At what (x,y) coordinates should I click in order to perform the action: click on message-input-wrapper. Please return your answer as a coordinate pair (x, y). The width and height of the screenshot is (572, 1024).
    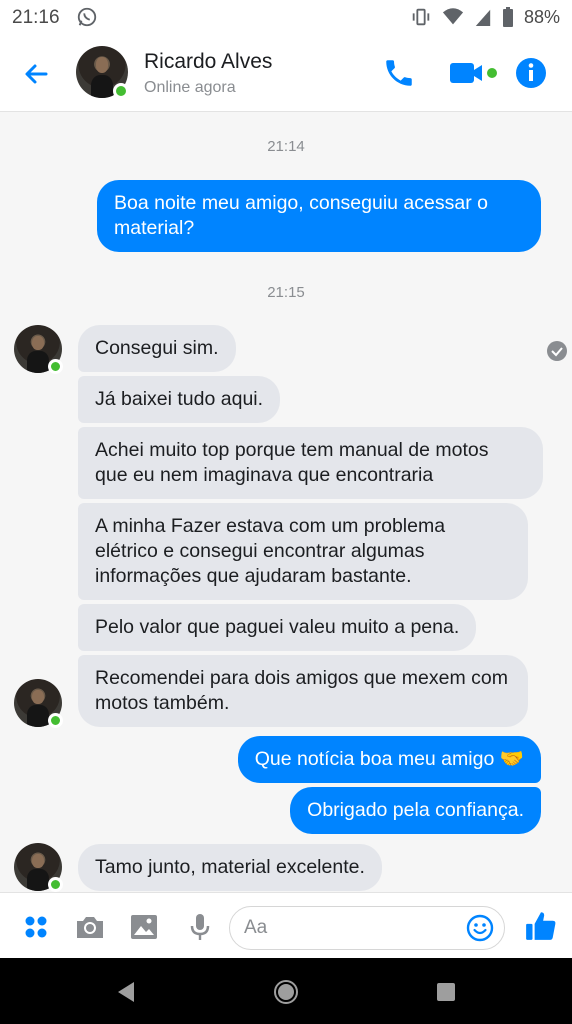
    Looking at the image, I should click on (367, 928).